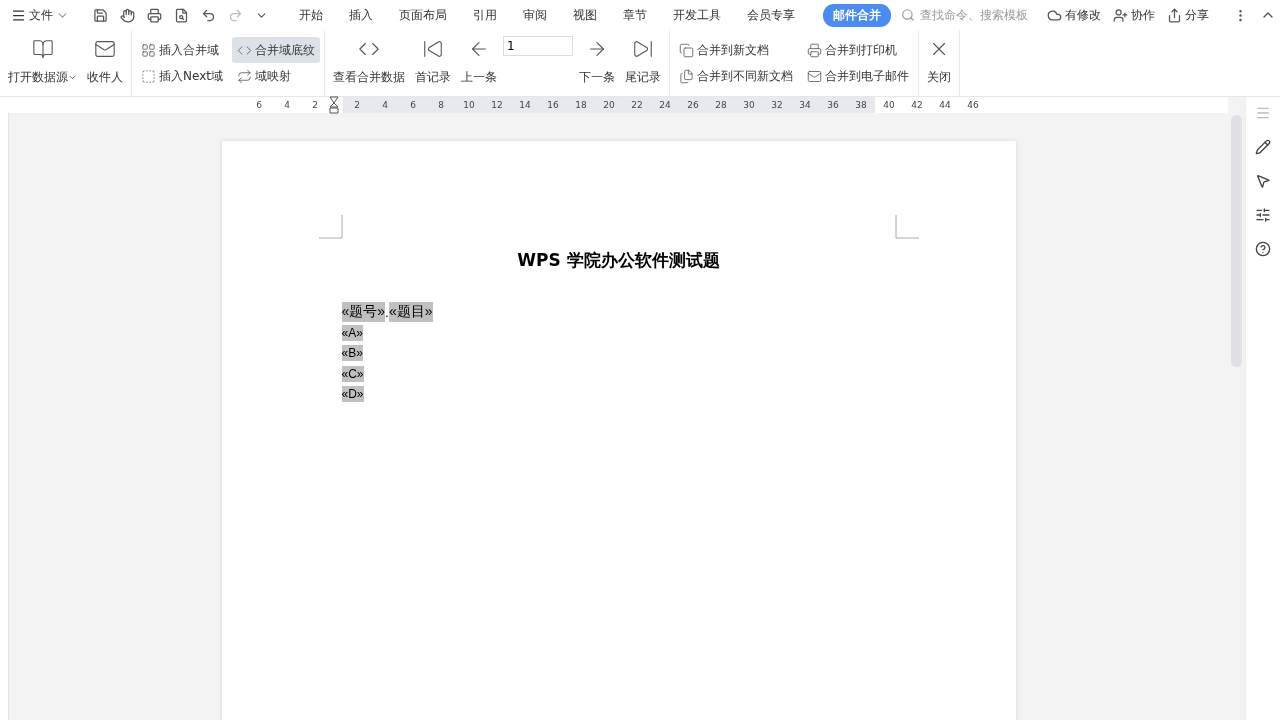 This screenshot has width=1280, height=720. What do you see at coordinates (642, 49) in the screenshot?
I see `skip-forward-icon` at bounding box center [642, 49].